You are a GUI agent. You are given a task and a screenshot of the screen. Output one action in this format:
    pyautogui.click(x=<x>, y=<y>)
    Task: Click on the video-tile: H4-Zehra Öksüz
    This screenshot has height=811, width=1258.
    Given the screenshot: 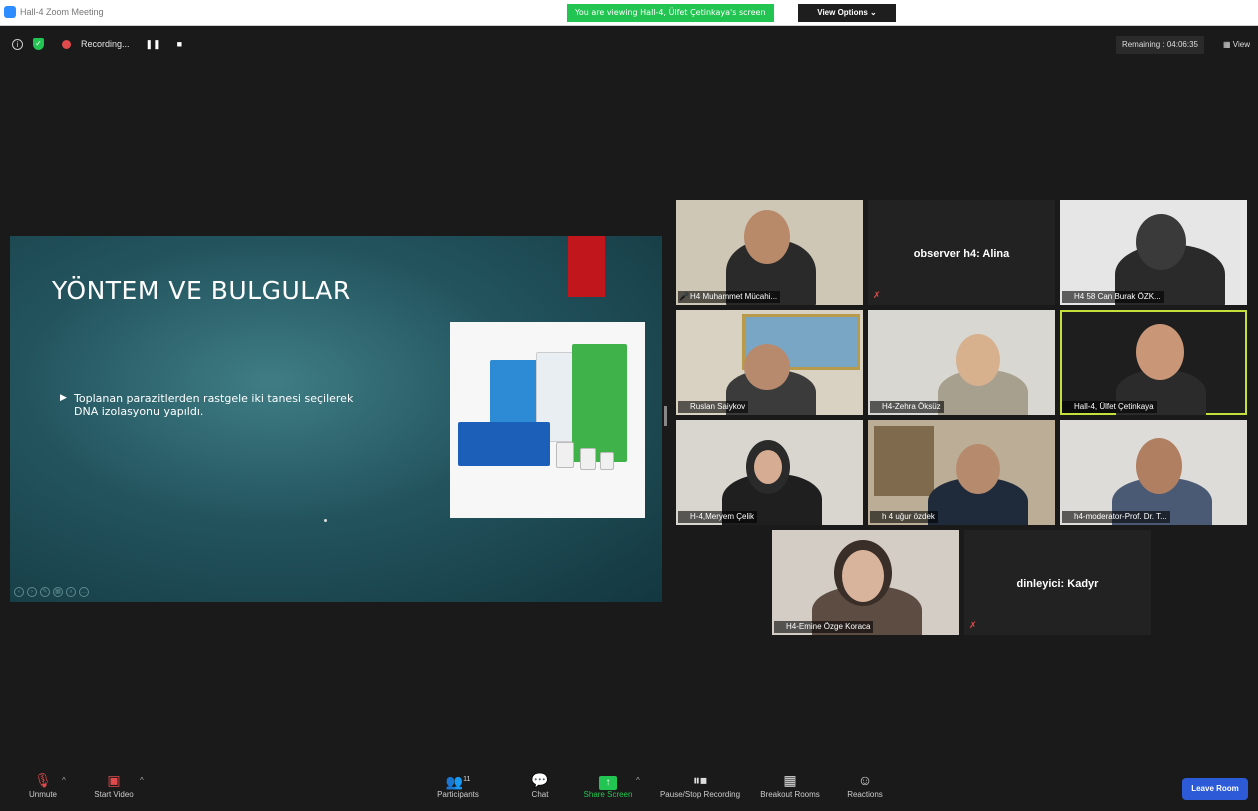 What is the action you would take?
    pyautogui.click(x=961, y=362)
    